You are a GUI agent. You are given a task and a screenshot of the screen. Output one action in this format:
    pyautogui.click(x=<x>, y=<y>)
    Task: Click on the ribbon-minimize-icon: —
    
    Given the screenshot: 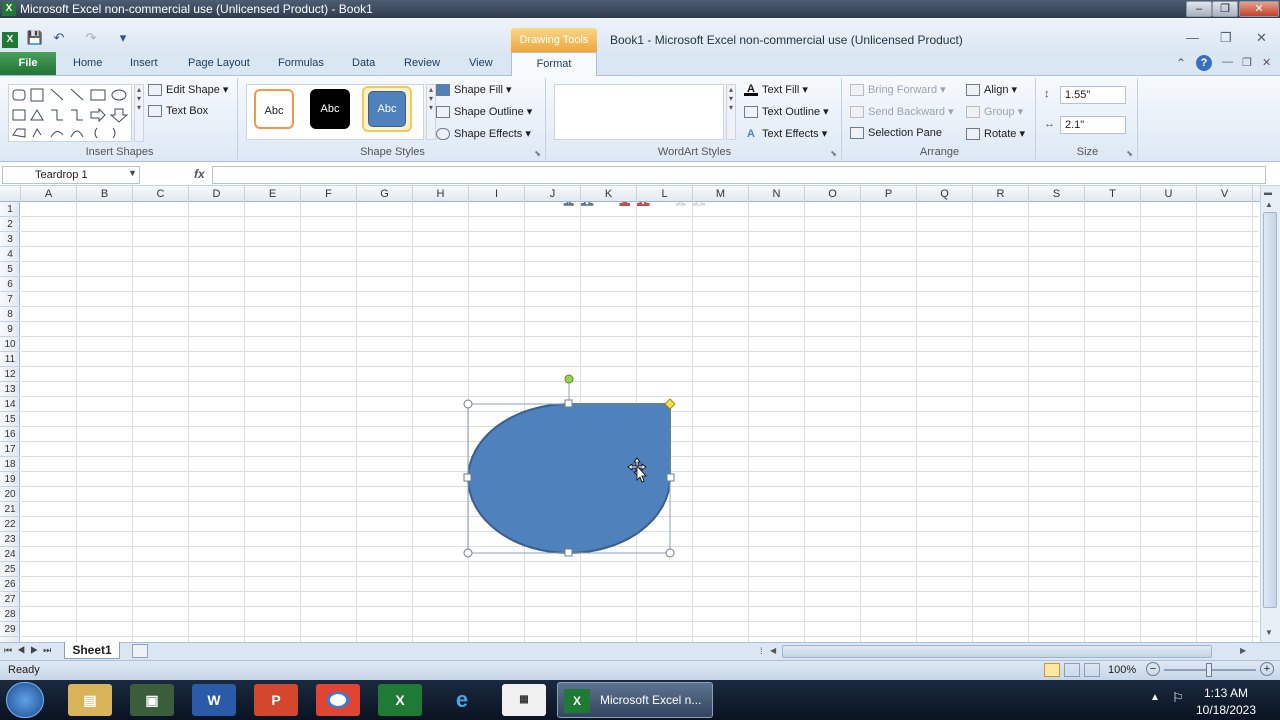 What is the action you would take?
    pyautogui.click(x=1227, y=62)
    